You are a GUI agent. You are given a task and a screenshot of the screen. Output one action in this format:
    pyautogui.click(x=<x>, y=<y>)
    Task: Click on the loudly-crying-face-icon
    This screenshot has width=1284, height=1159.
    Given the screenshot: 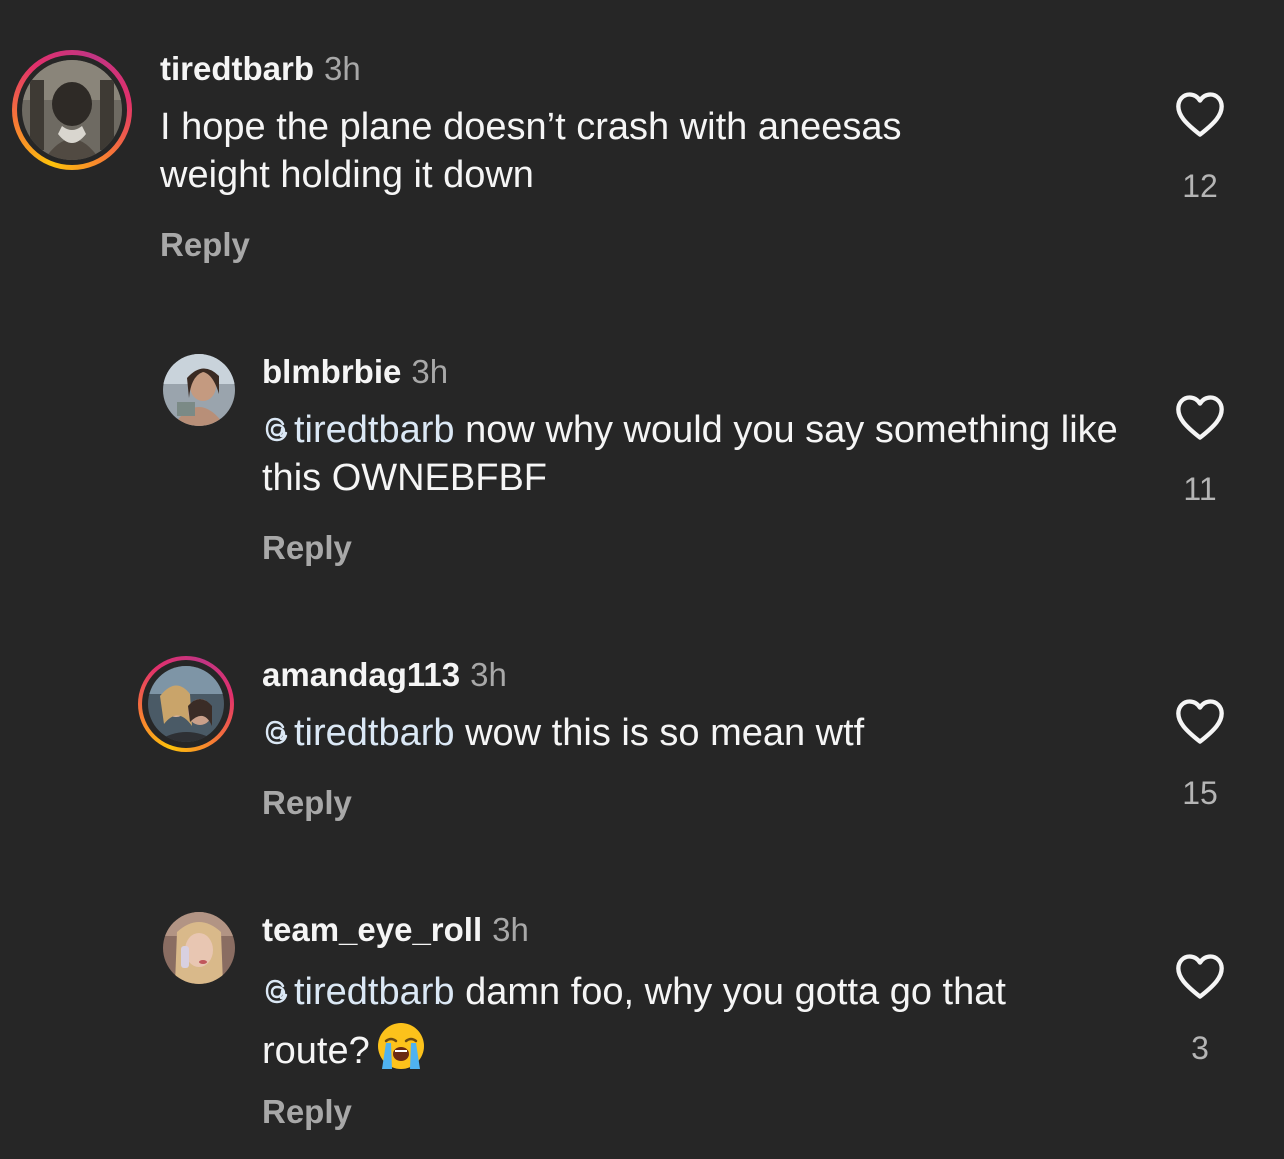 What is the action you would take?
    pyautogui.click(x=401, y=1054)
    